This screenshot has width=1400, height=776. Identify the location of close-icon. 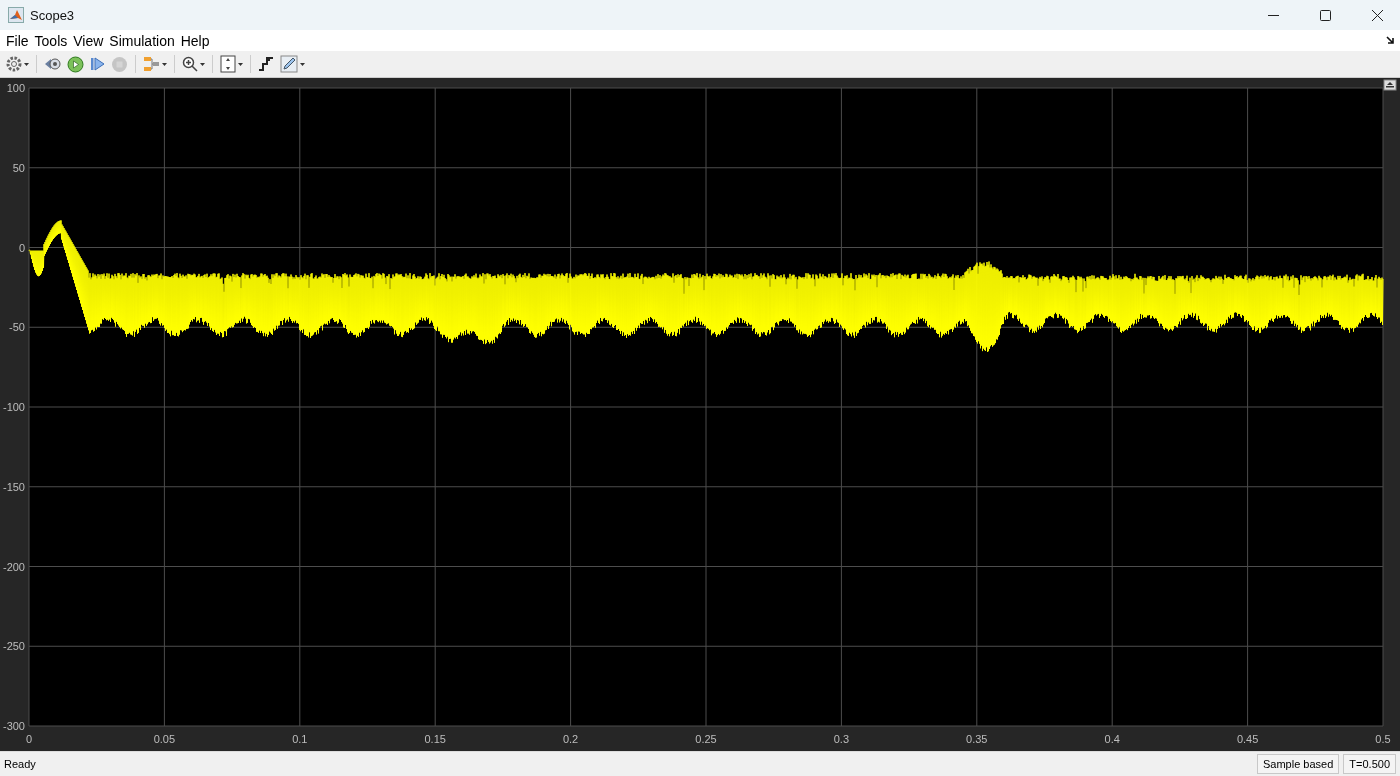
(1377, 15).